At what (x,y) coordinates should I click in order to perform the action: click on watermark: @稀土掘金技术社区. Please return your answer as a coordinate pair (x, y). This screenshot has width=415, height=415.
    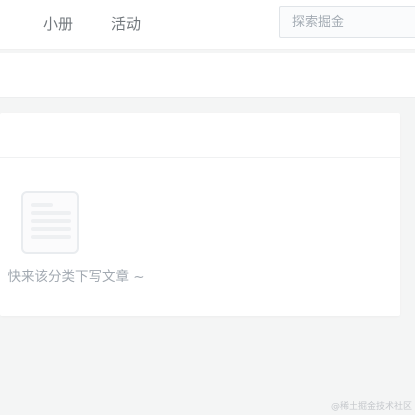
    Looking at the image, I should click on (371, 407).